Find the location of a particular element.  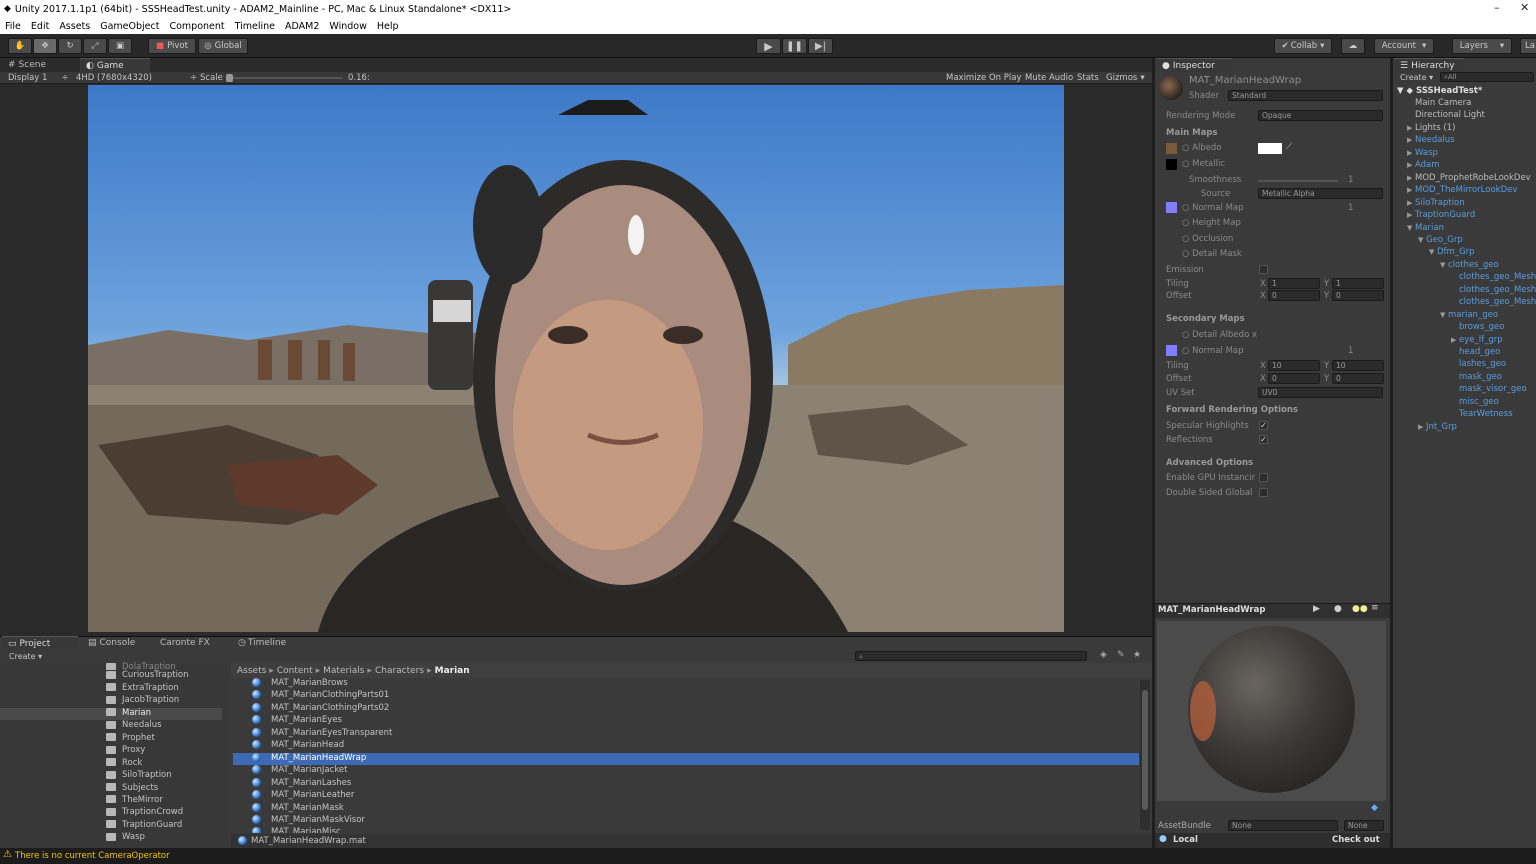

folder-item: Wasp is located at coordinates (111, 838).